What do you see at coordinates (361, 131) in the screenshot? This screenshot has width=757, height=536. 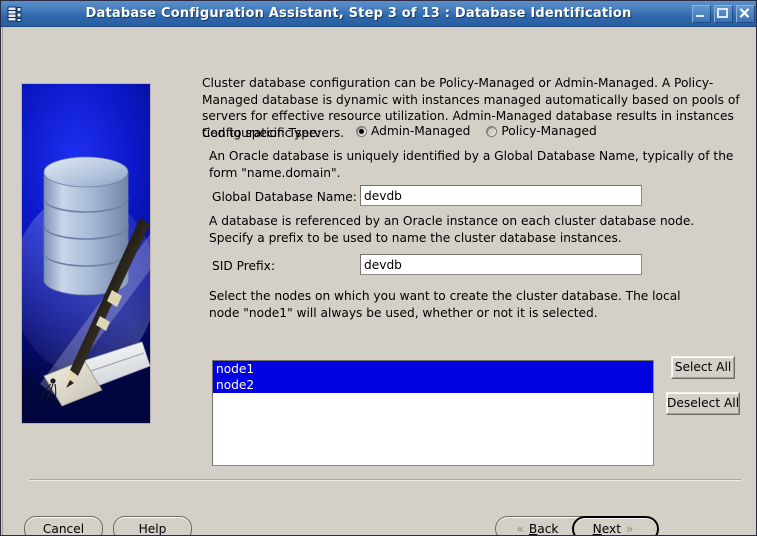 I see `radio-admin-managed-icon` at bounding box center [361, 131].